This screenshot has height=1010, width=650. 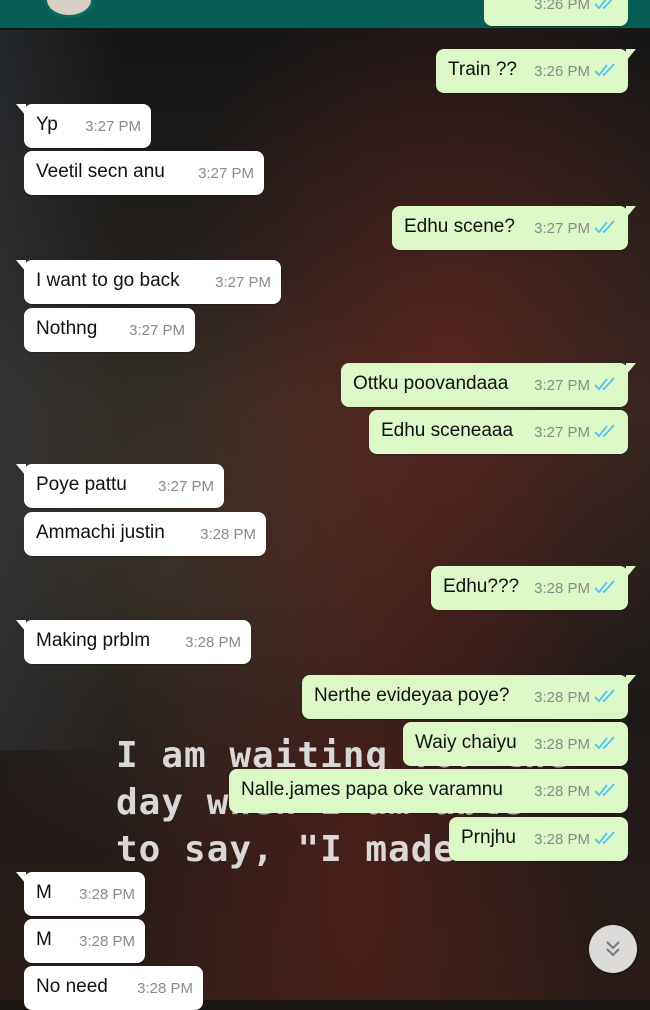 What do you see at coordinates (83, 126) in the screenshot?
I see `incoming-message: Yp 3:27 PM` at bounding box center [83, 126].